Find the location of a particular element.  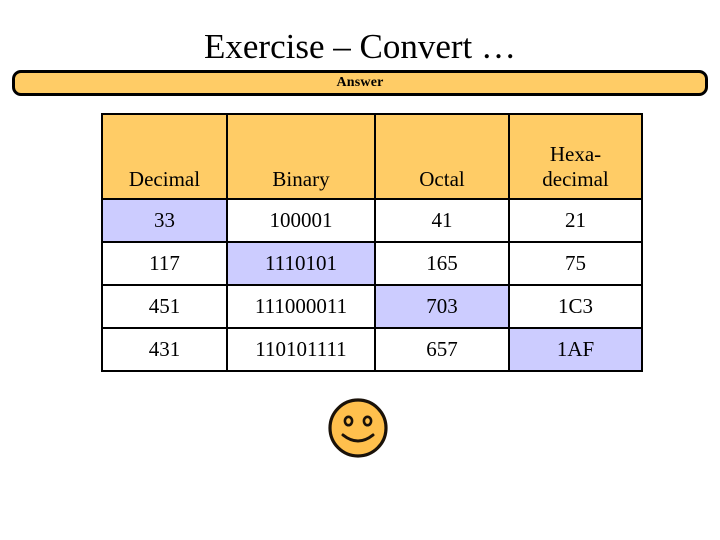

column-header-hexadecimal-line2: decimal is located at coordinates (575, 179).